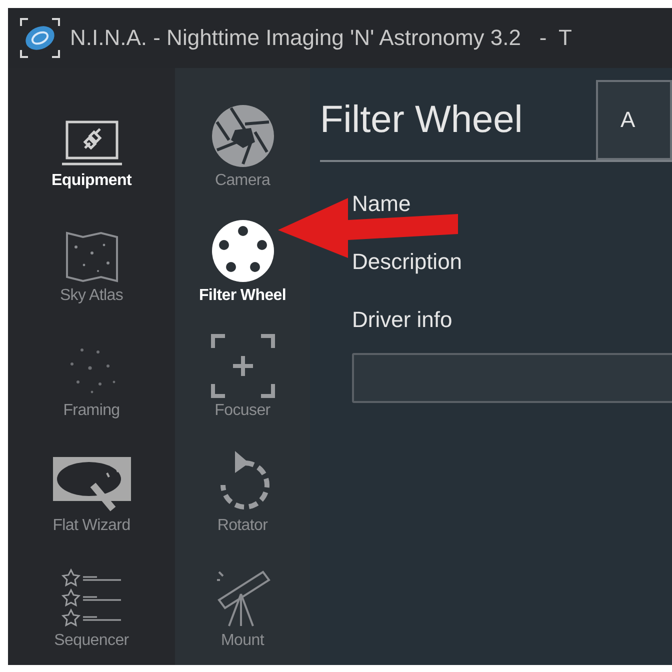  I want to click on nav-item: Camera, so click(242, 181).